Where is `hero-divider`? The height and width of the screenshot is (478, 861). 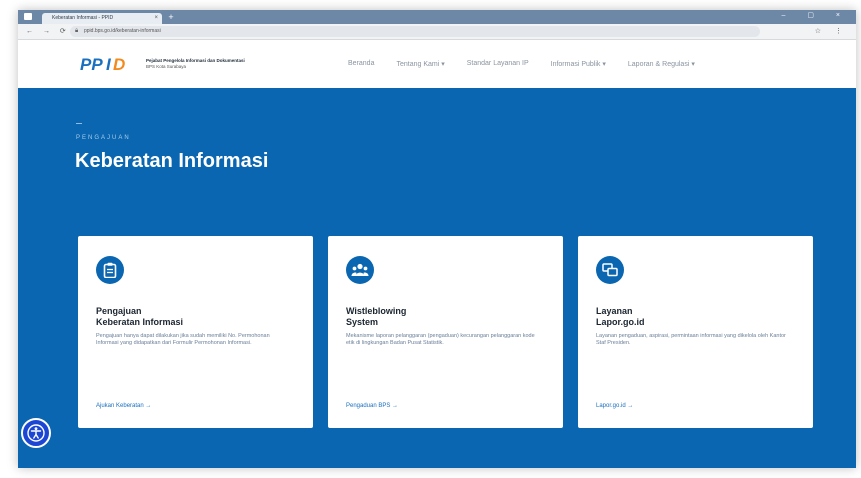 hero-divider is located at coordinates (79, 123).